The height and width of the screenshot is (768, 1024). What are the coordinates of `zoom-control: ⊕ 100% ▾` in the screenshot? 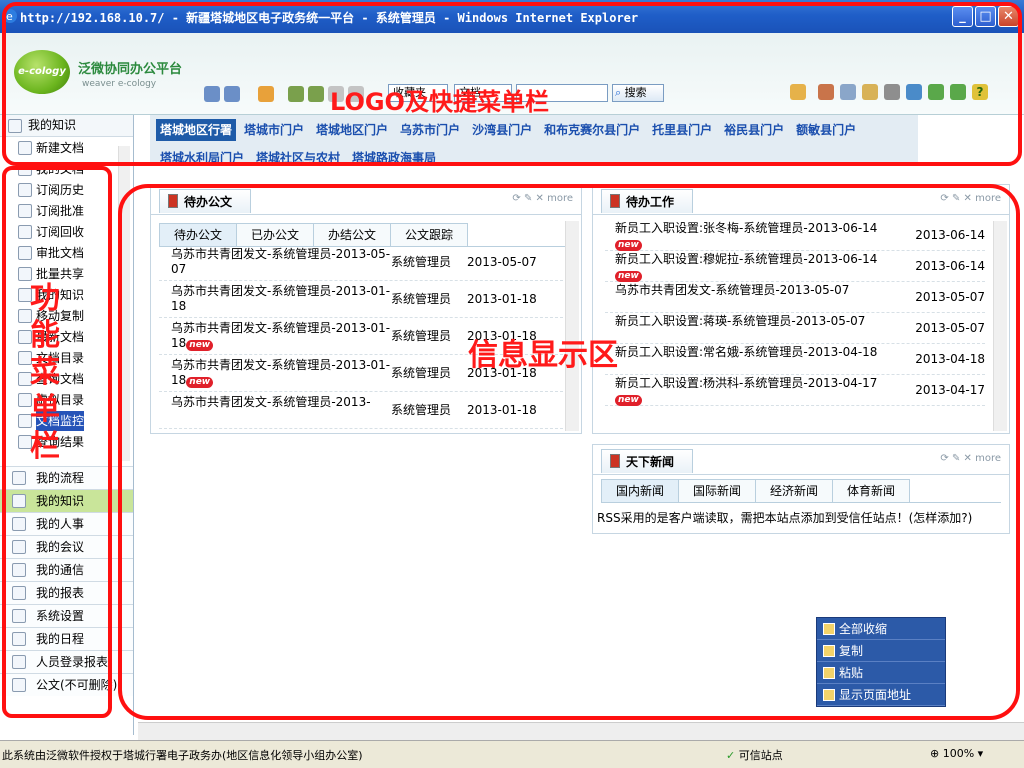 It's located at (956, 753).